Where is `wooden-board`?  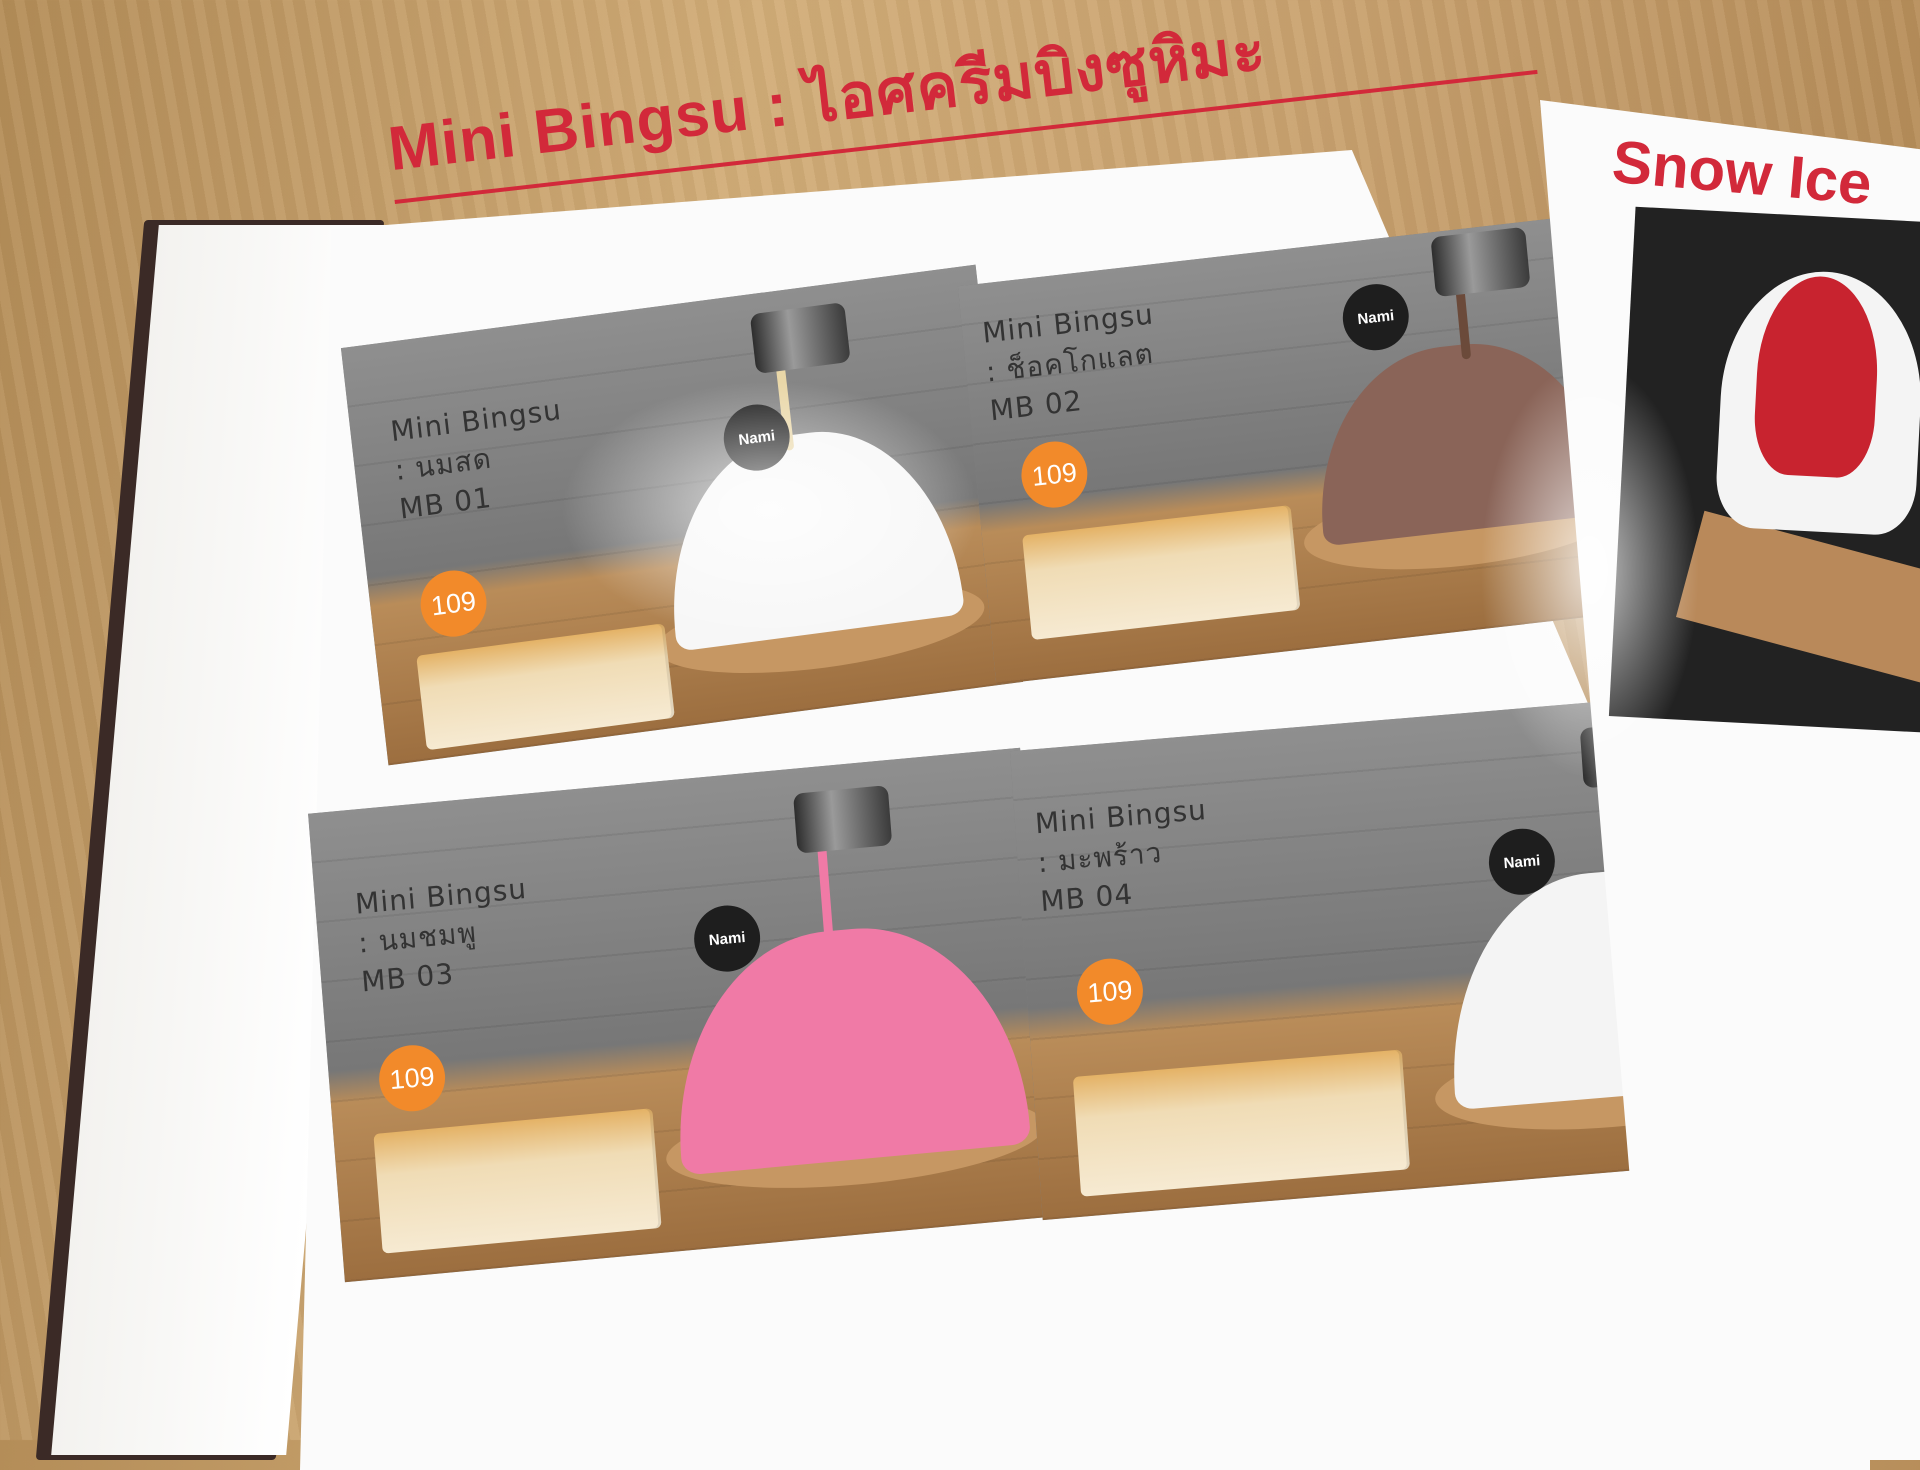
wooden-board is located at coordinates (1797, 602).